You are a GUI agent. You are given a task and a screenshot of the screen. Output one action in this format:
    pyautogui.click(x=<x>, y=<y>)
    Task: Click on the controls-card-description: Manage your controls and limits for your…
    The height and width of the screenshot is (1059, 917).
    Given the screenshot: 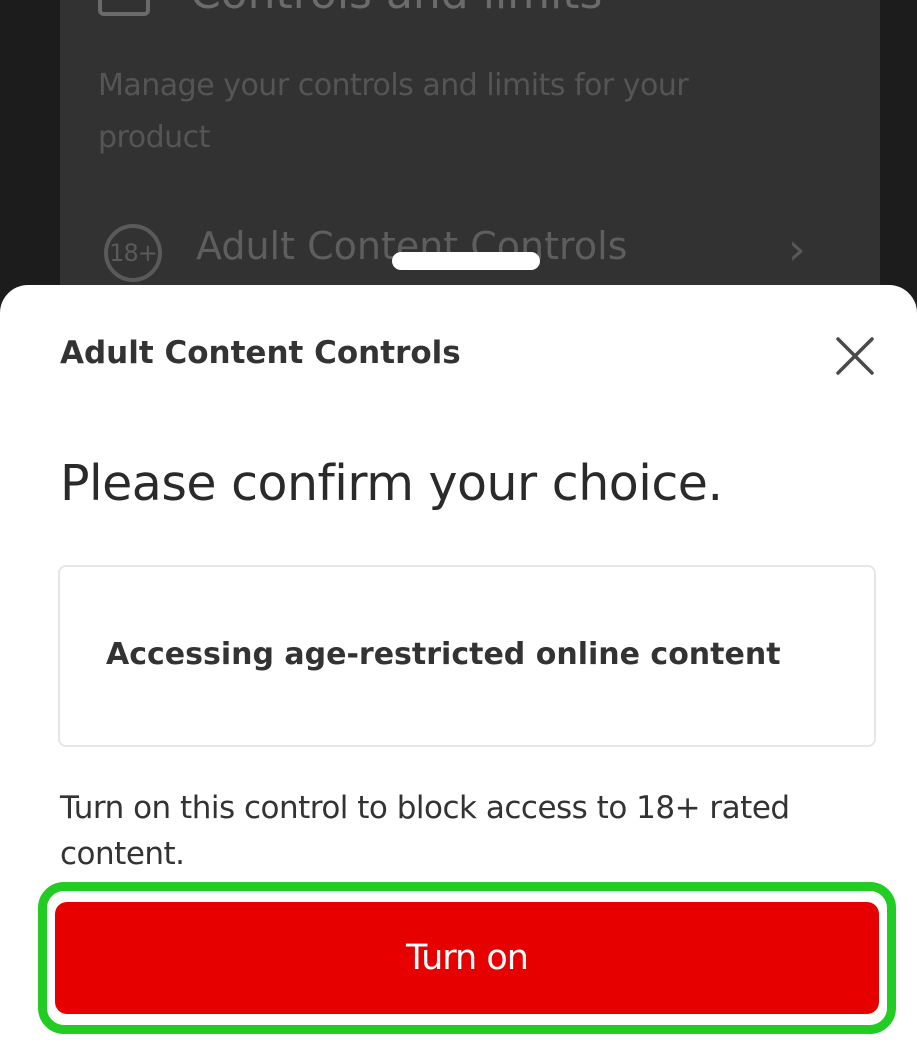 What is the action you would take?
    pyautogui.click(x=393, y=111)
    